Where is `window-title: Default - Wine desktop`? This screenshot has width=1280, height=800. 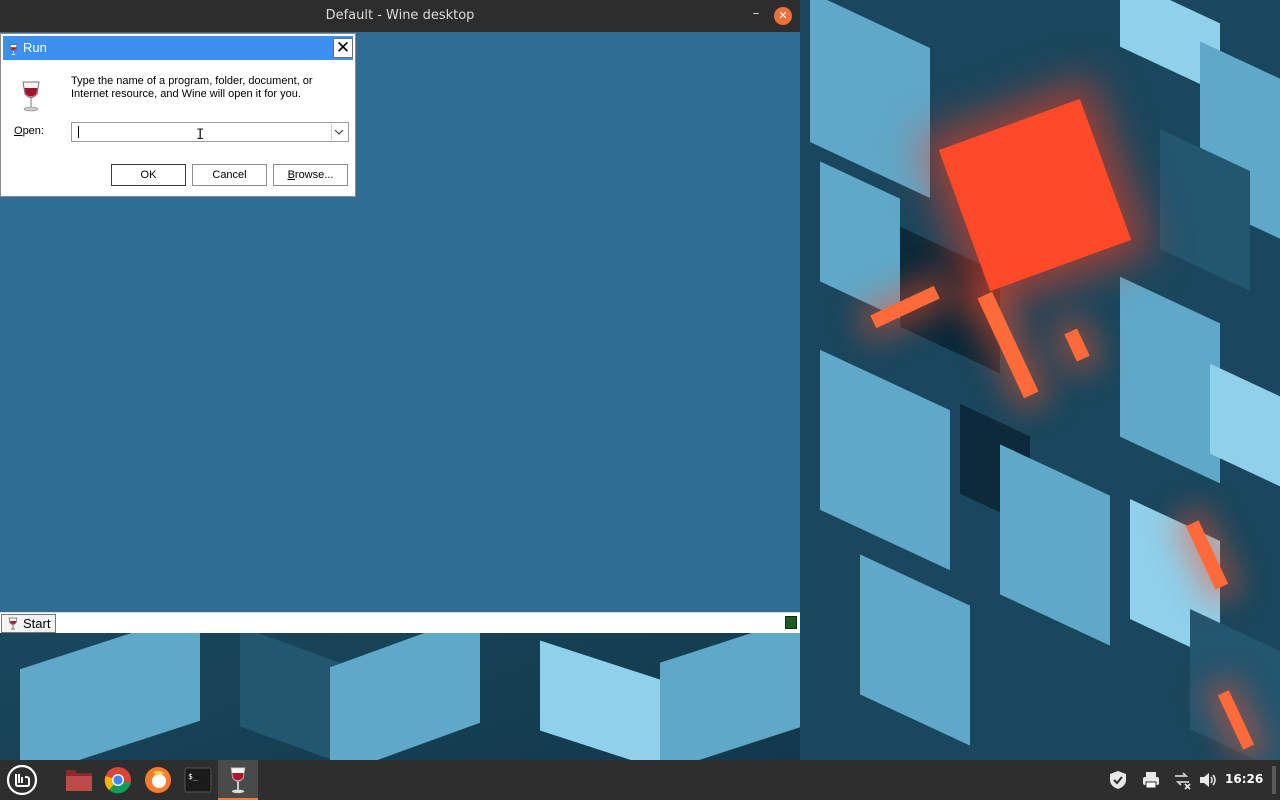 window-title: Default - Wine desktop is located at coordinates (400, 15).